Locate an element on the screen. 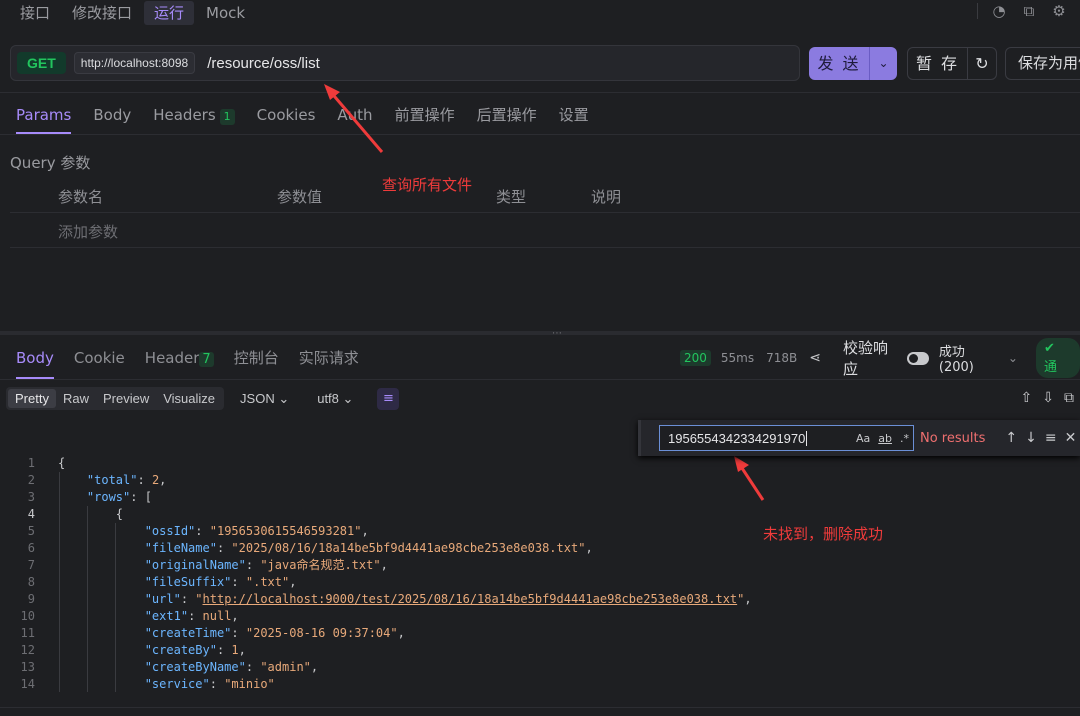 This screenshot has width=1080, height=716. tab-label: Header is located at coordinates (172, 358).